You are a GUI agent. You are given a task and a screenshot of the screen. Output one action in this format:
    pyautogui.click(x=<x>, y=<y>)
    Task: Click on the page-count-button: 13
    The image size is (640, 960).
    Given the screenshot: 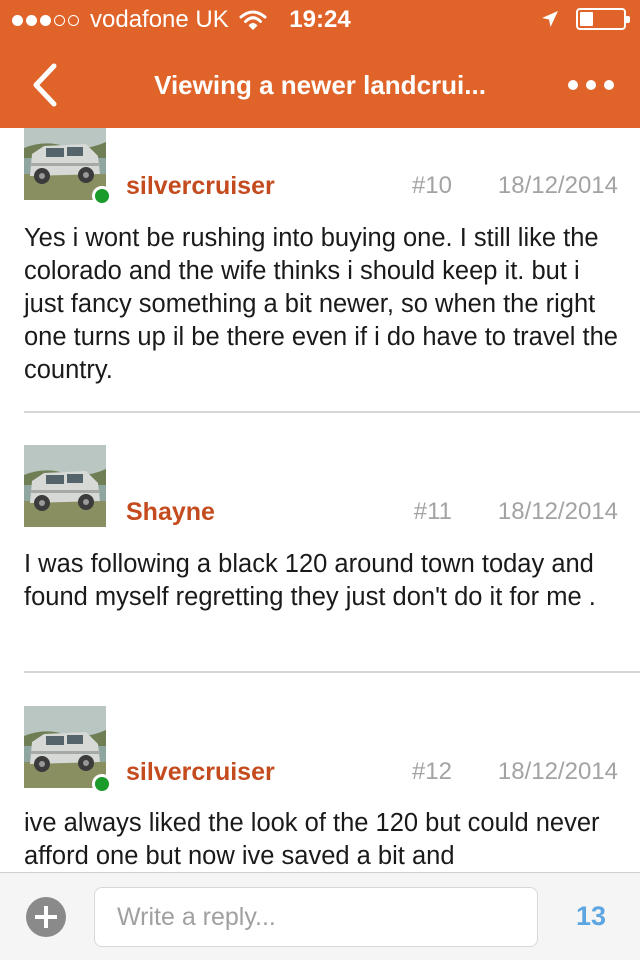 What is the action you would take?
    pyautogui.click(x=591, y=916)
    